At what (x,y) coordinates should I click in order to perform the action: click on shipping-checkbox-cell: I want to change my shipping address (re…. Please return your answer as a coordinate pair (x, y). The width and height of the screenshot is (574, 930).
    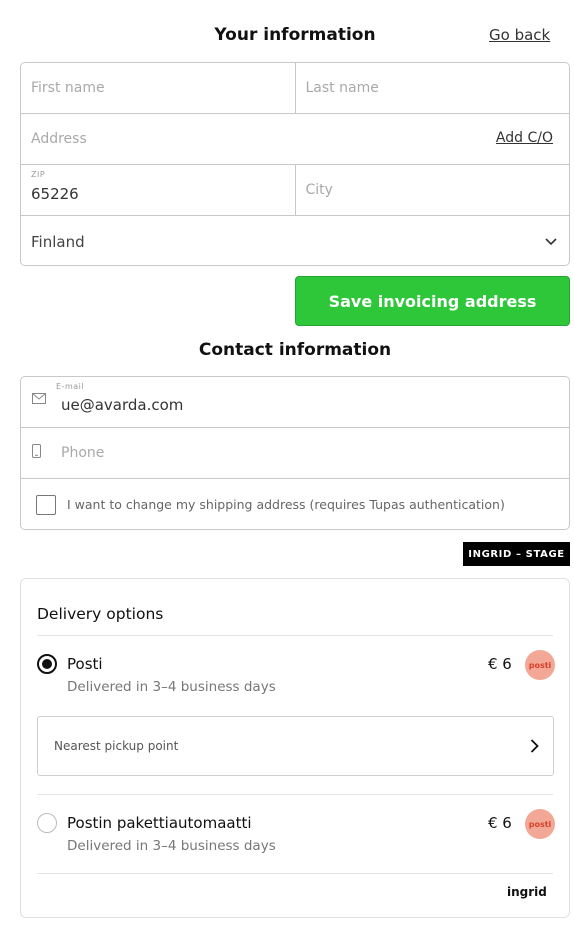
    Looking at the image, I should click on (295, 504).